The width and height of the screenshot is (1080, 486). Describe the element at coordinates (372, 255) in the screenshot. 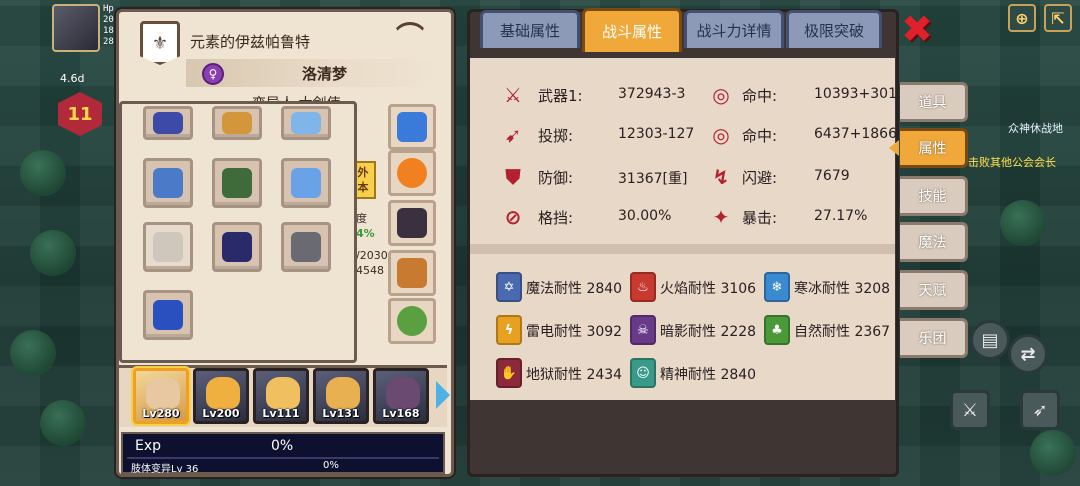

I see `side-info-text: /2030` at that location.